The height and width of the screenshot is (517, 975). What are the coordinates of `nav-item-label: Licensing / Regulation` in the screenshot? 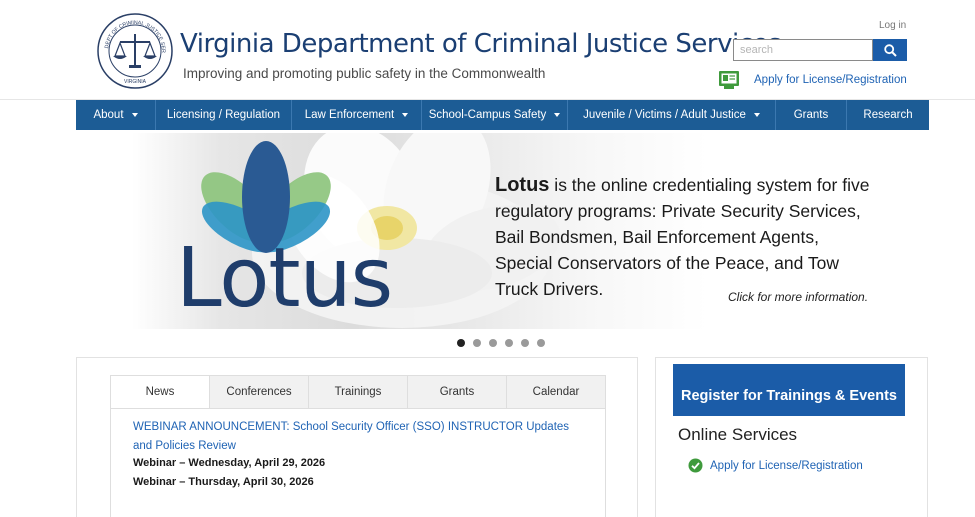 It's located at (223, 115).